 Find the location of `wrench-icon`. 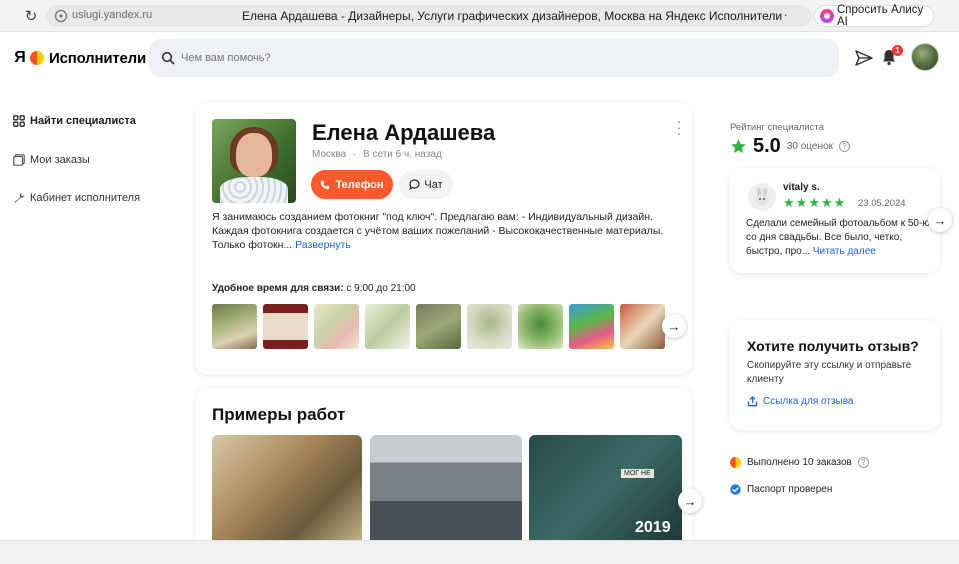

wrench-icon is located at coordinates (19, 198).